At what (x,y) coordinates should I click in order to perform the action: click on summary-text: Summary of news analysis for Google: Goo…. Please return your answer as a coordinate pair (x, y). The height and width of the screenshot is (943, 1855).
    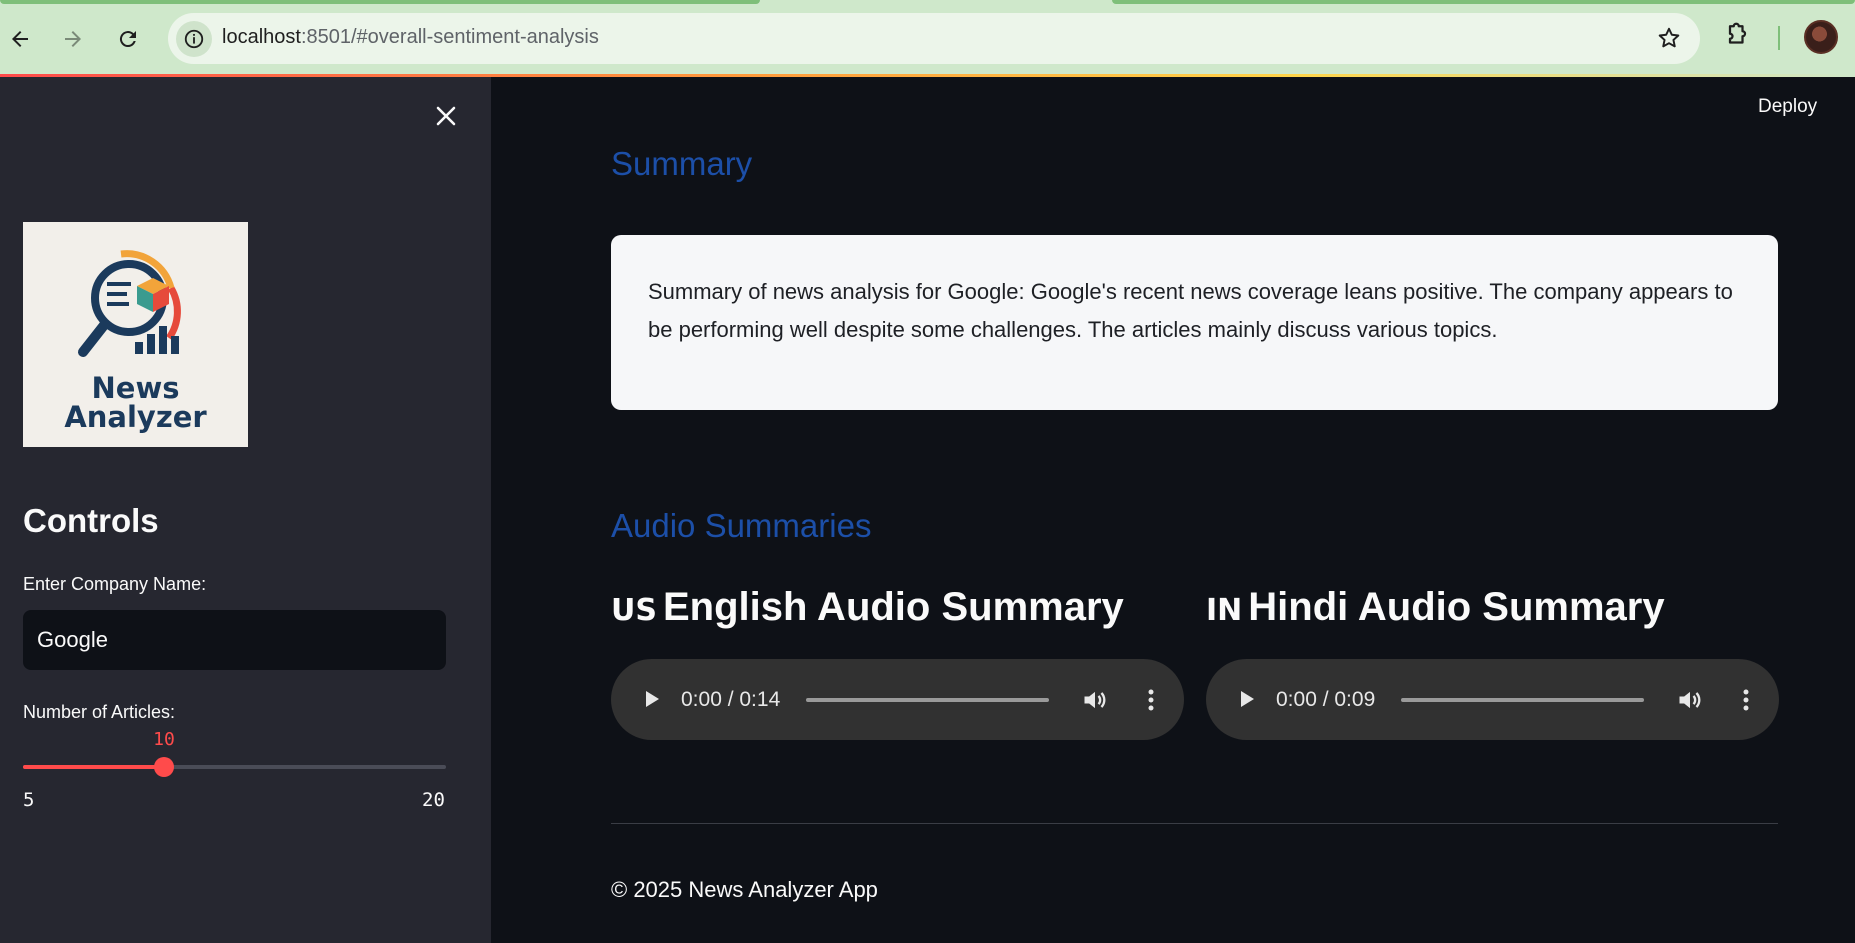
    Looking at the image, I should click on (1190, 310).